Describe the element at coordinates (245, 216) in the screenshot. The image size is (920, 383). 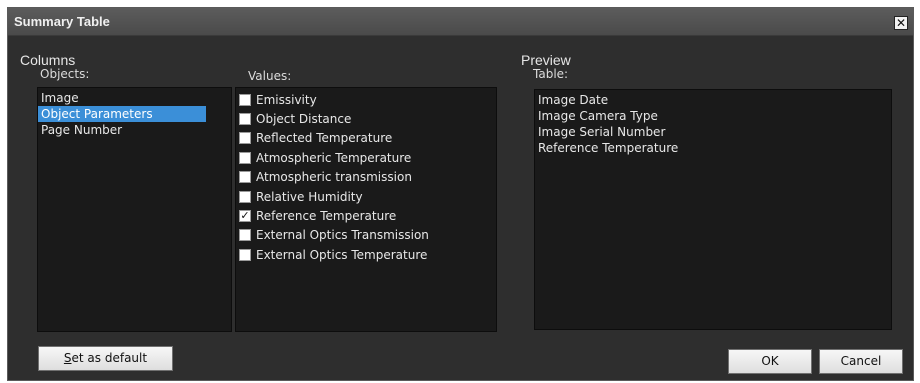
I see `checked-checkbox-icon: ✓` at that location.